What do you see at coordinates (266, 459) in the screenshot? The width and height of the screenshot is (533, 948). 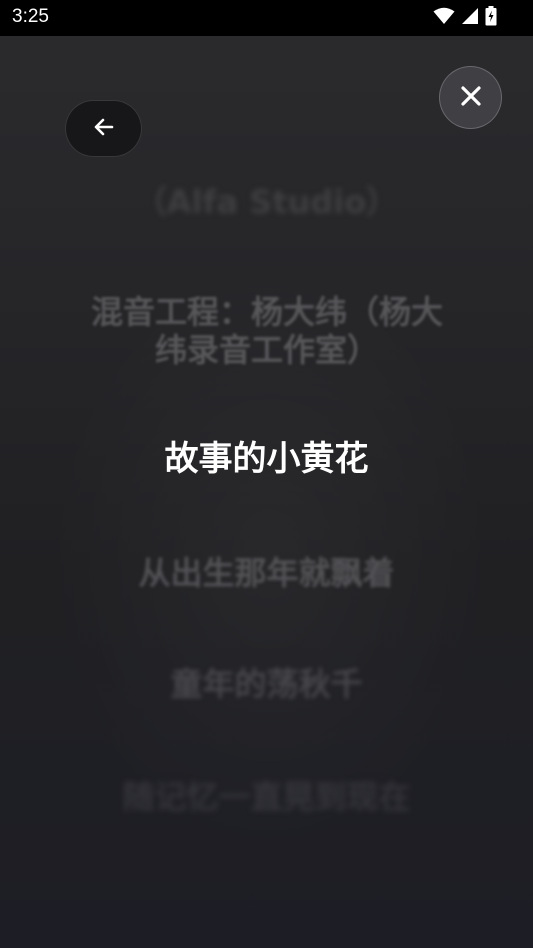 I see `current-lyric-line: 故事的小黄花` at bounding box center [266, 459].